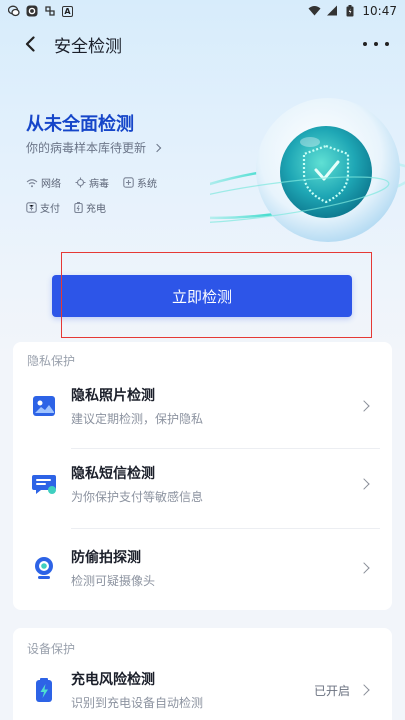  What do you see at coordinates (66, 207) in the screenshot?
I see `feature-row-2: 支付 充电` at bounding box center [66, 207].